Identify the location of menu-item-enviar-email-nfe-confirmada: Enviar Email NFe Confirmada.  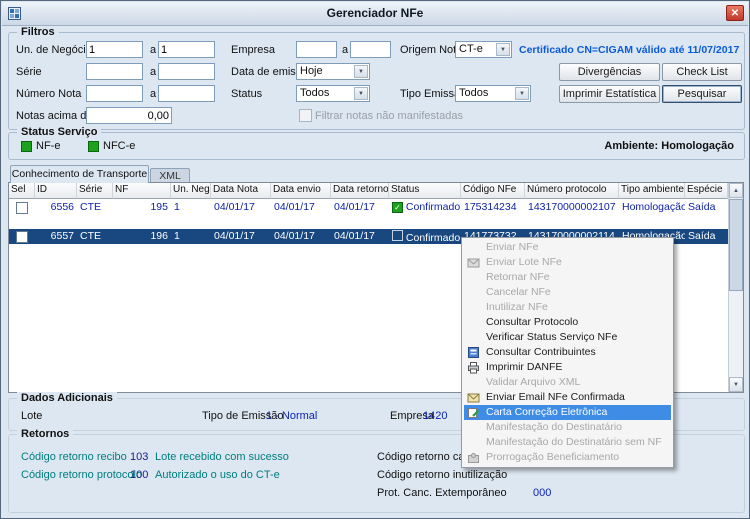
(567, 397).